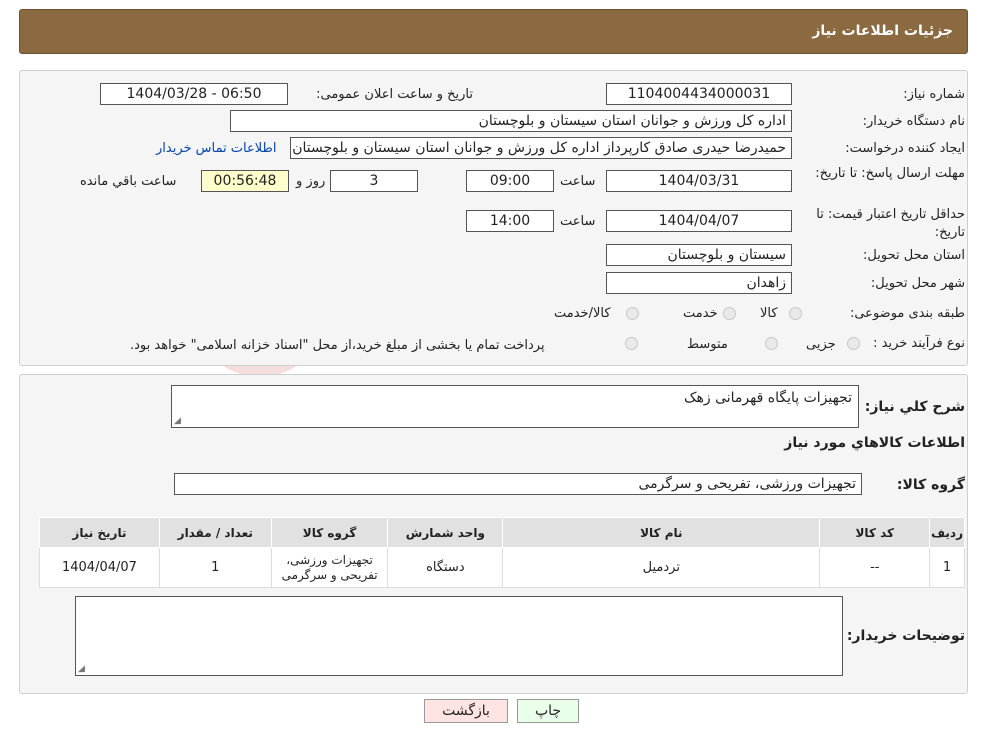 Image resolution: width=985 pixels, height=744 pixels. I want to click on col-group: گروه کالا, so click(329, 532).